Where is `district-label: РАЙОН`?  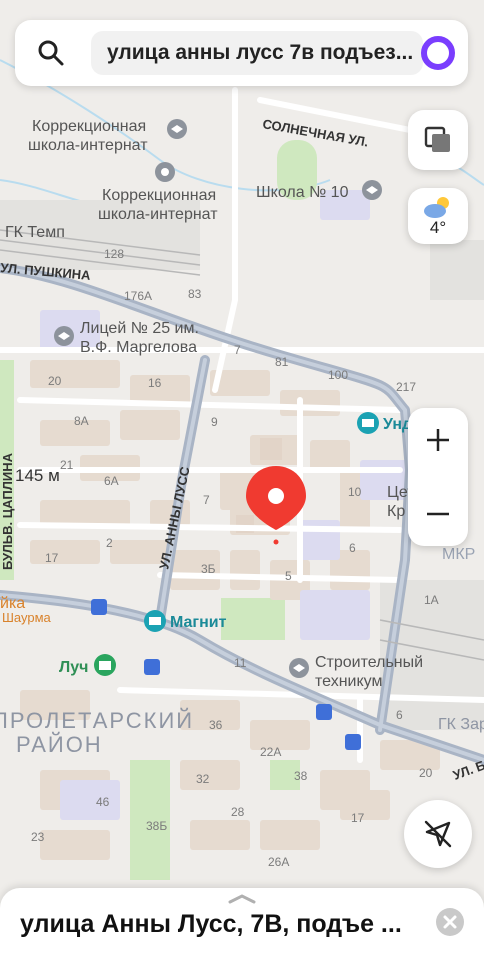 district-label: РАЙОН is located at coordinates (59, 744).